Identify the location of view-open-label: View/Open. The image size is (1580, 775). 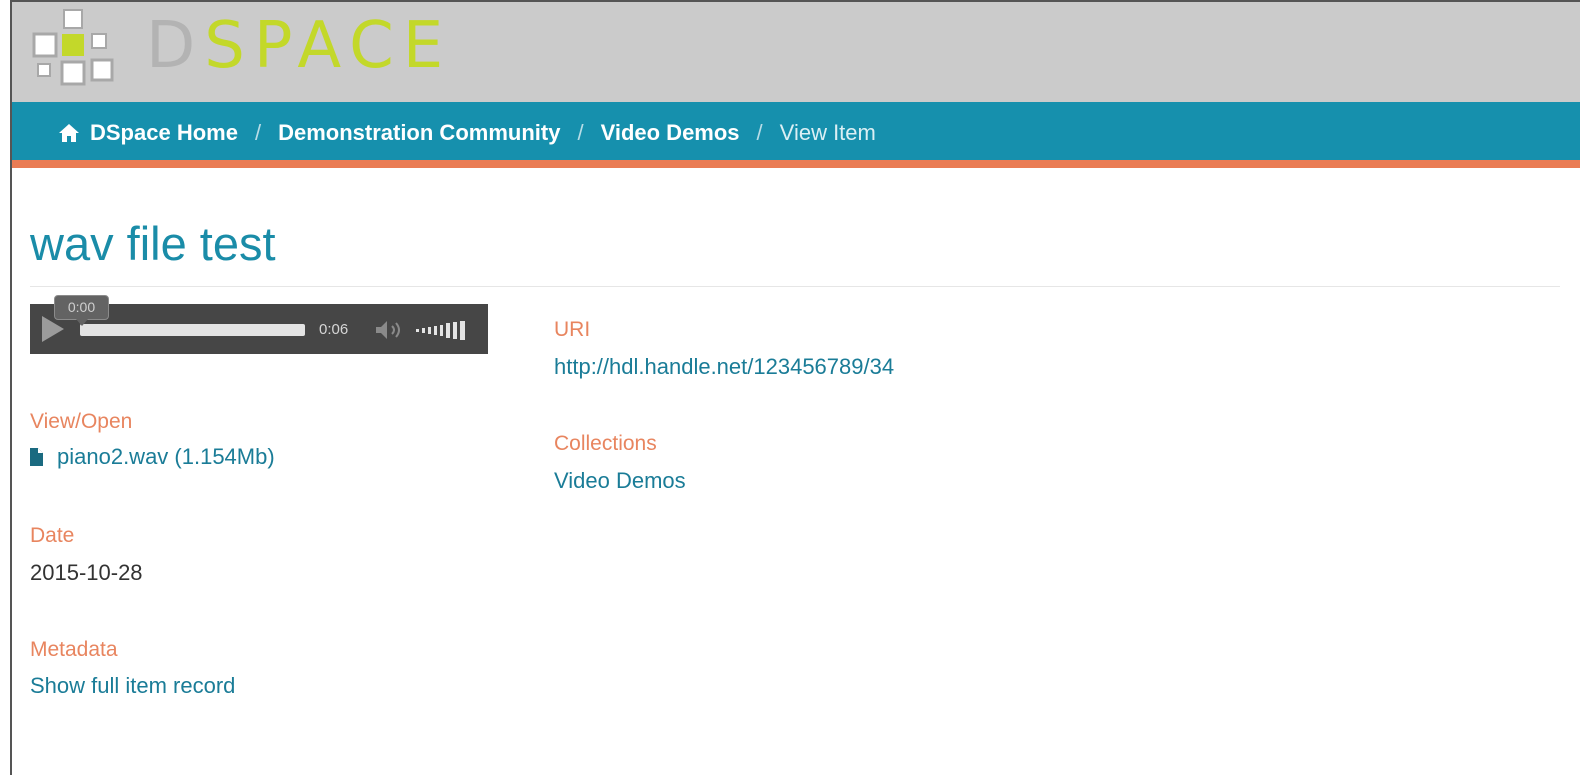
(81, 421).